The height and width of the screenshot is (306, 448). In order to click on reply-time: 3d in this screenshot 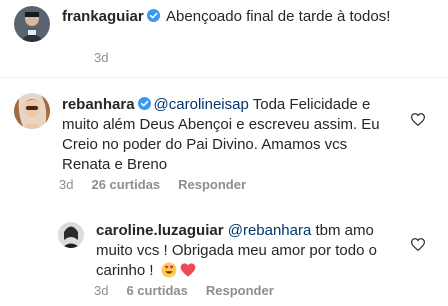, I will do `click(101, 290)`.